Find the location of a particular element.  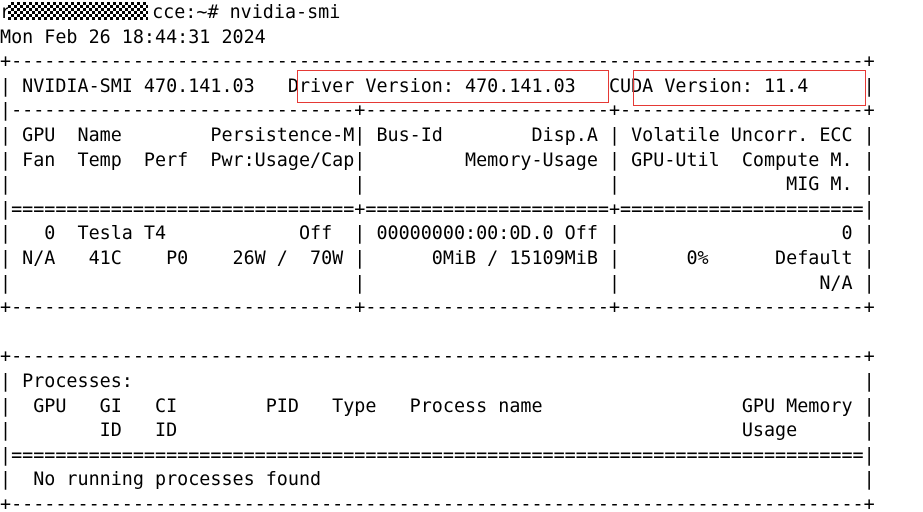

output-line: | No running processes found | is located at coordinates (437, 480).